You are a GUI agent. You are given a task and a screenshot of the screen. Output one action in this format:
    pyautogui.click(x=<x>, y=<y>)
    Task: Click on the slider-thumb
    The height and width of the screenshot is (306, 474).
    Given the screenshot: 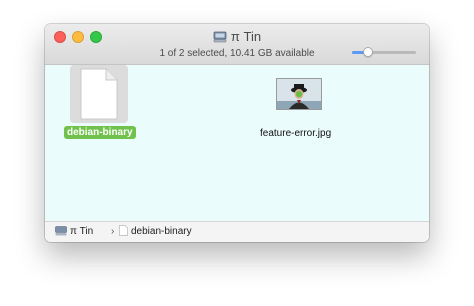 What is the action you would take?
    pyautogui.click(x=368, y=52)
    